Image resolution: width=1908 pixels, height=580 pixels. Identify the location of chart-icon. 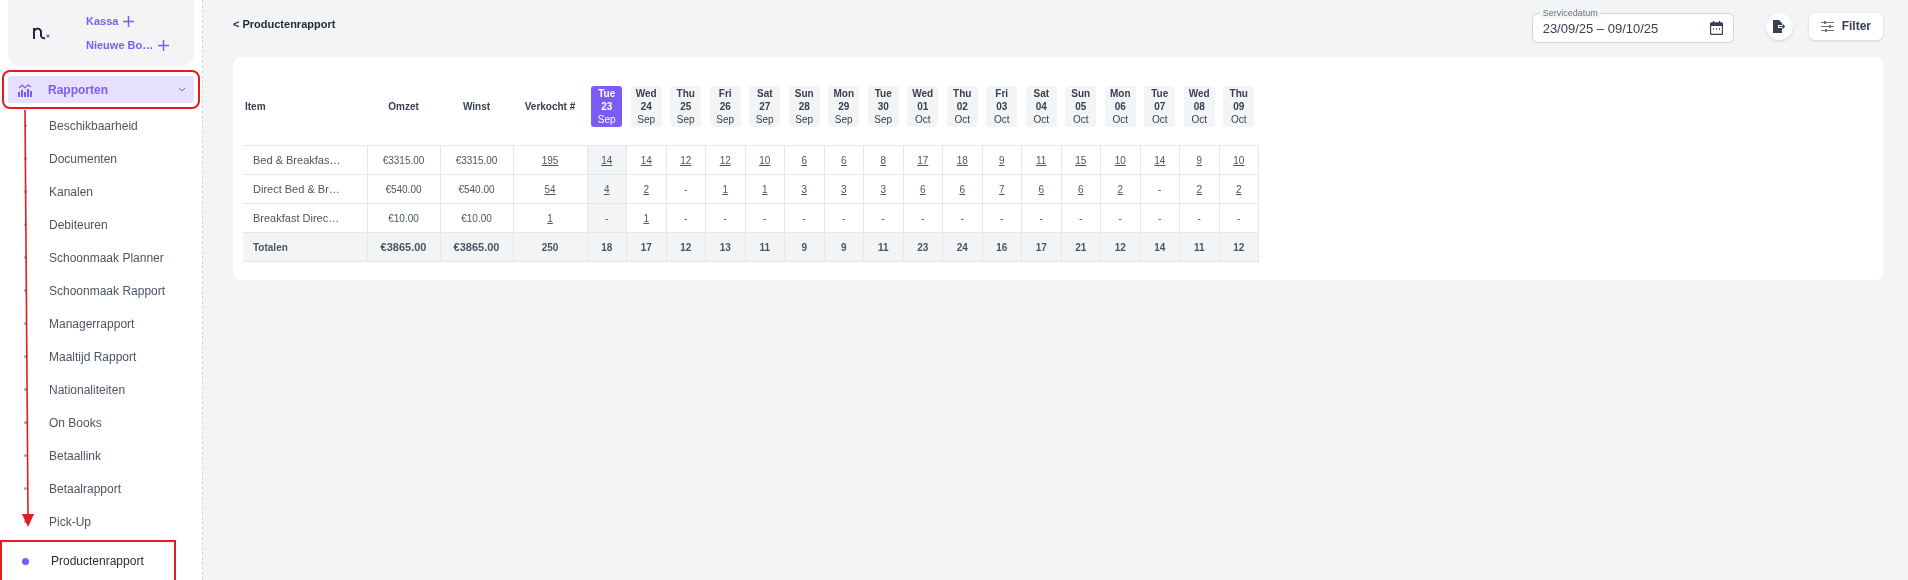
(25, 89).